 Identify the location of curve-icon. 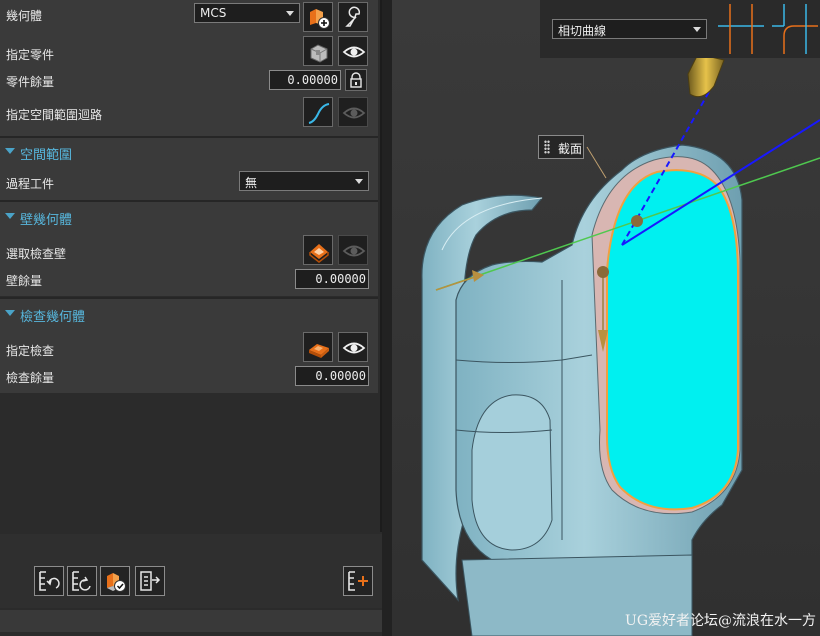
(319, 113).